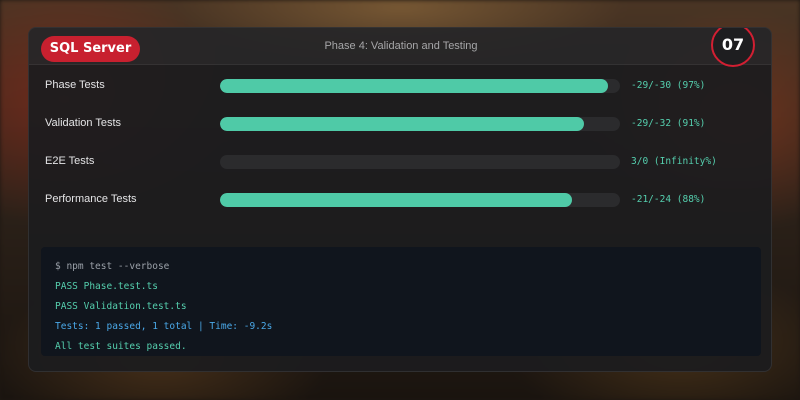 Image resolution: width=800 pixels, height=400 pixels. What do you see at coordinates (668, 85) in the screenshot?
I see `test-value: -29/-30 (97%)` at bounding box center [668, 85].